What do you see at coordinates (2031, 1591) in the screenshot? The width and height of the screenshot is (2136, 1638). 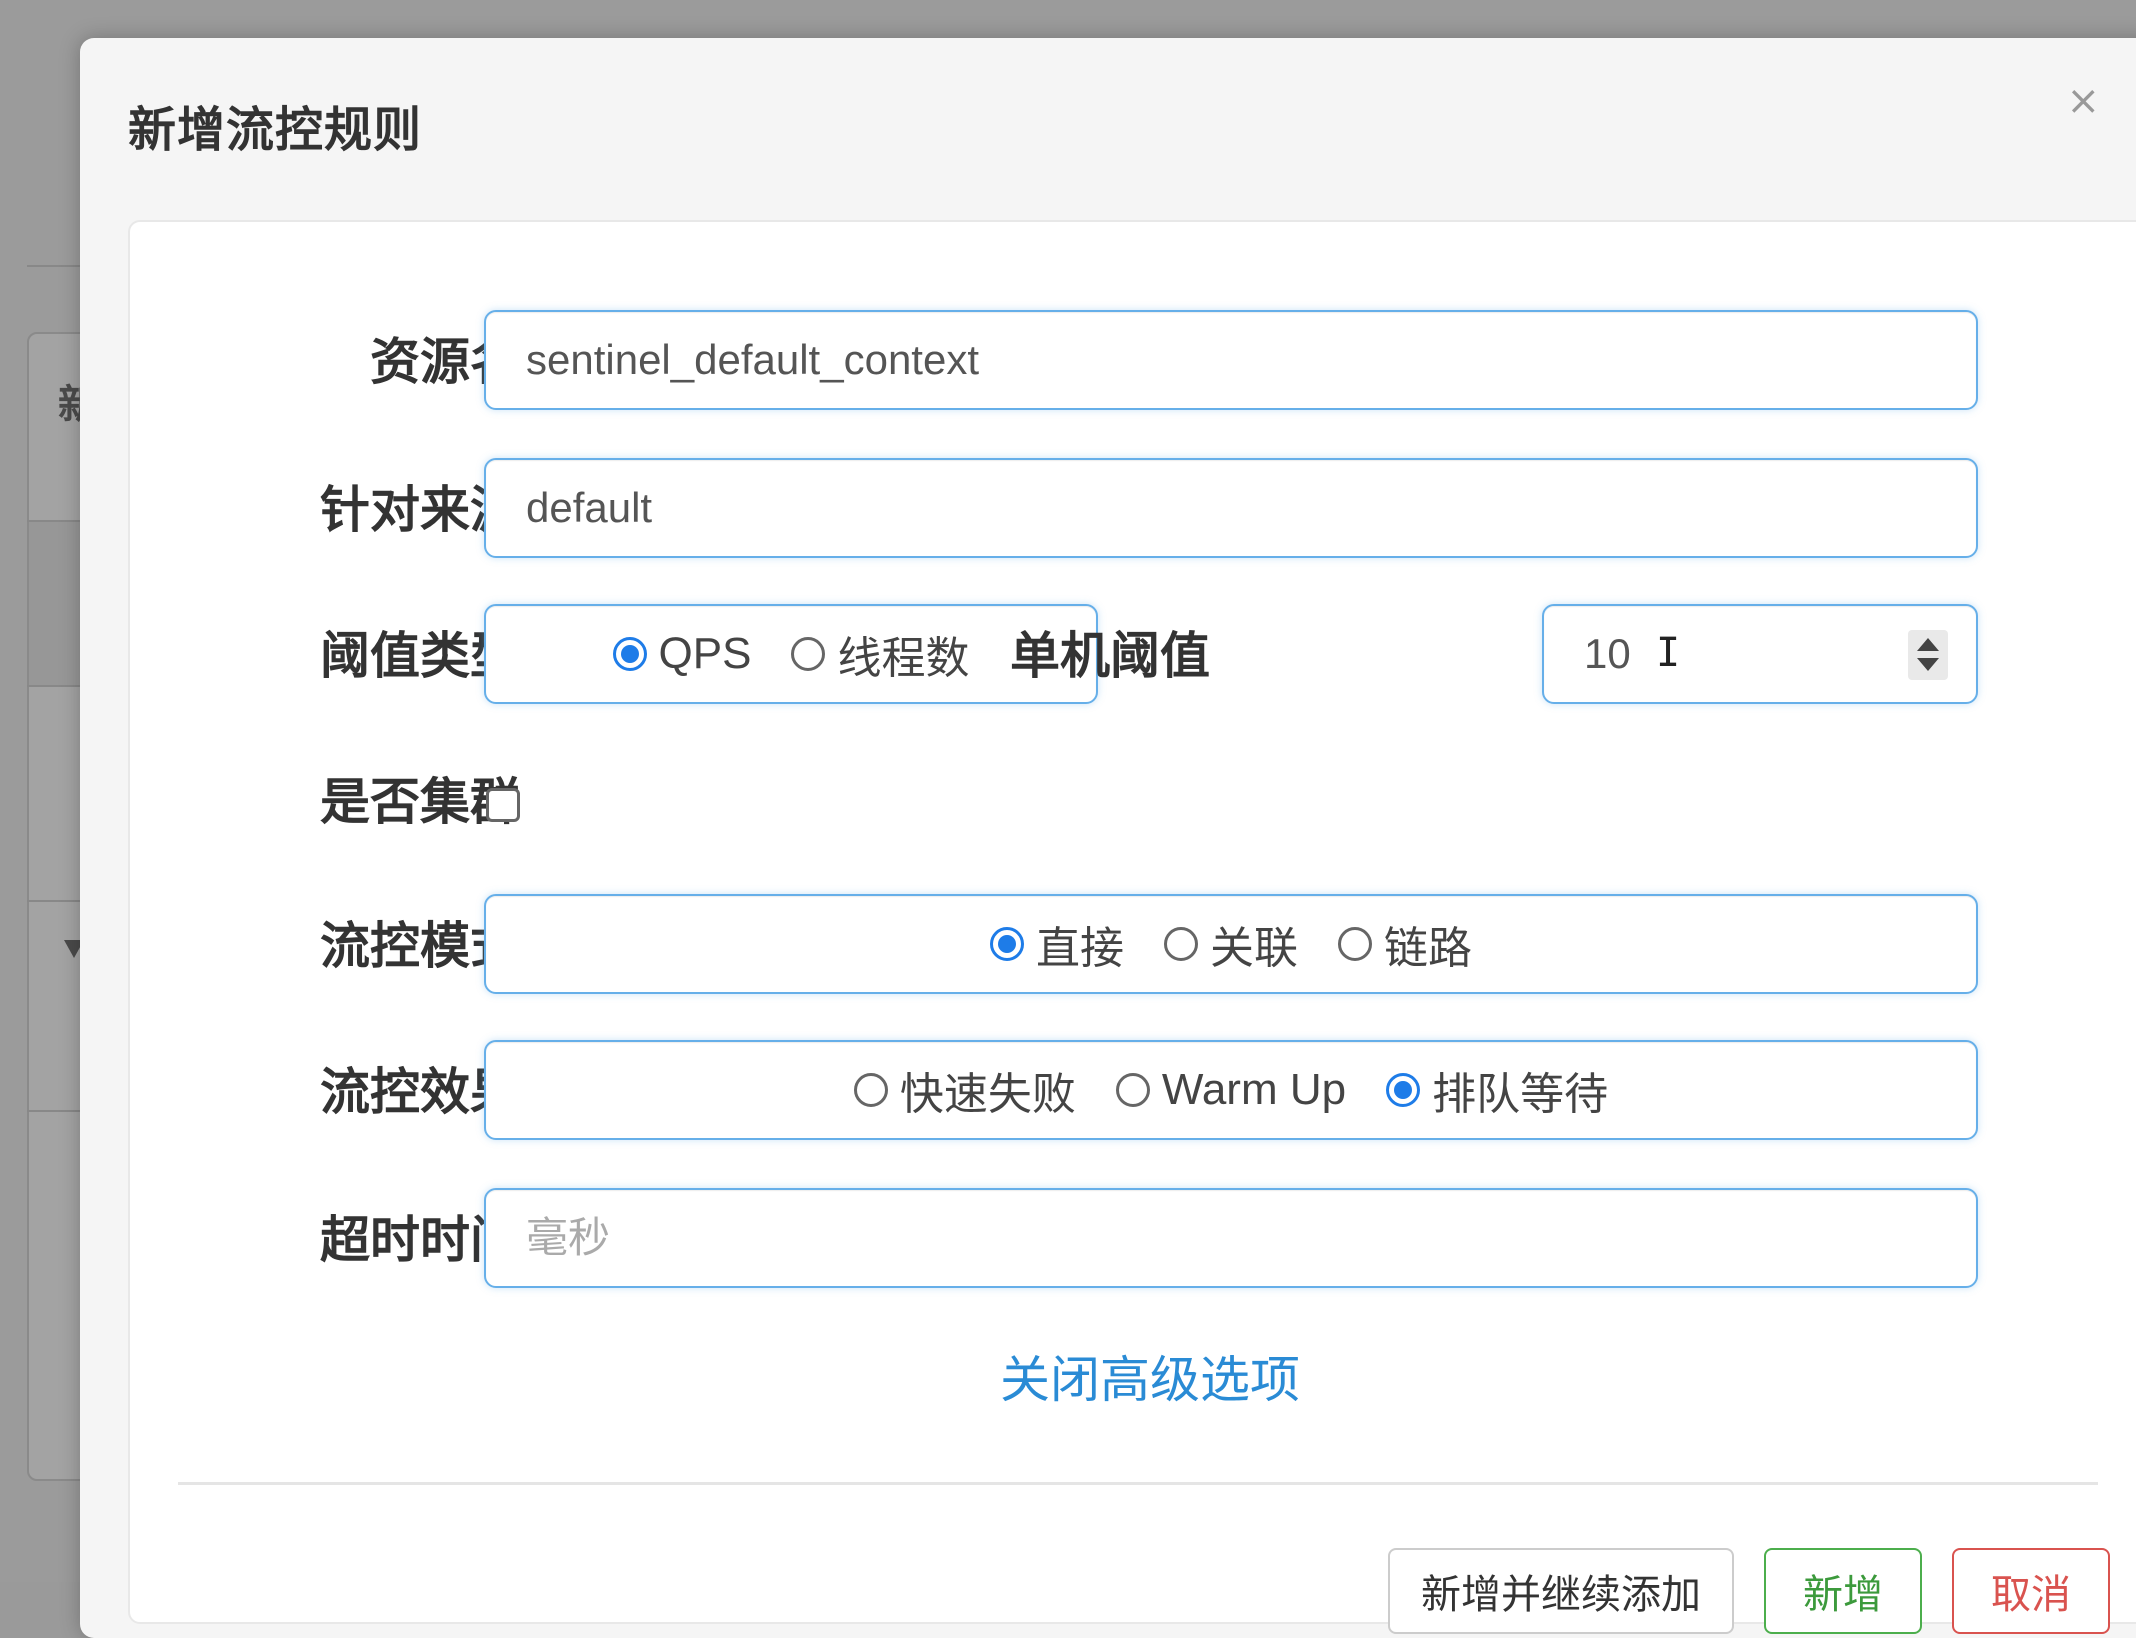 I see `cancel-button: 取消` at bounding box center [2031, 1591].